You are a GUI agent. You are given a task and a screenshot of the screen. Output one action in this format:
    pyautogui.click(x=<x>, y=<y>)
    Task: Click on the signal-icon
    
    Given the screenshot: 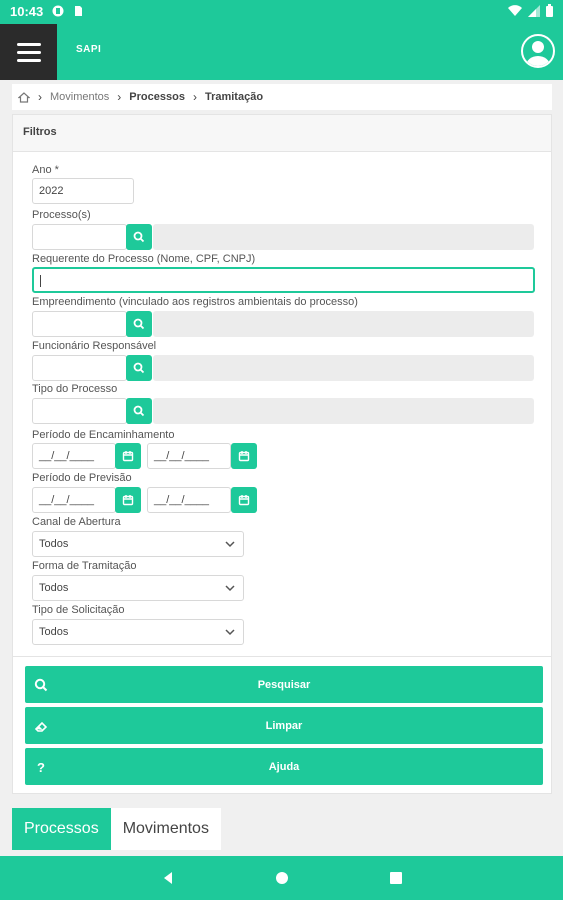 What is the action you would take?
    pyautogui.click(x=534, y=10)
    